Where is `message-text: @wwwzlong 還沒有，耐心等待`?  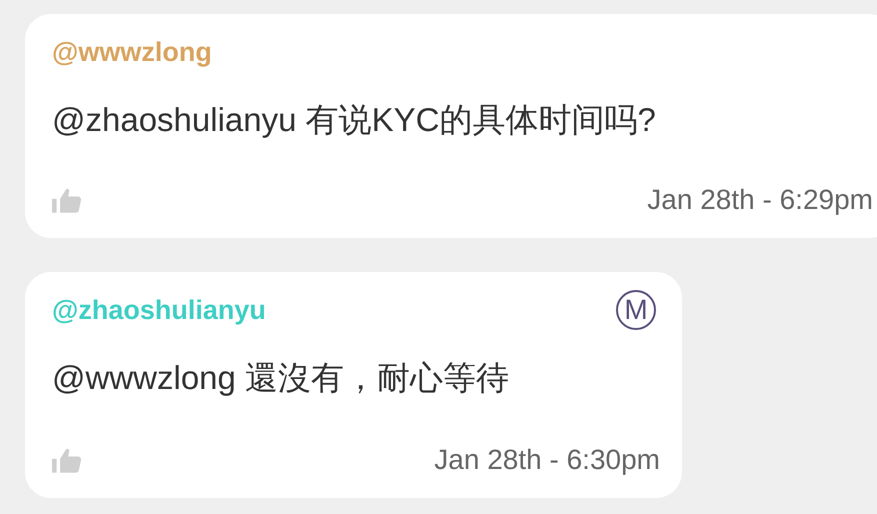 message-text: @wwwzlong 還沒有，耐心等待 is located at coordinates (281, 378).